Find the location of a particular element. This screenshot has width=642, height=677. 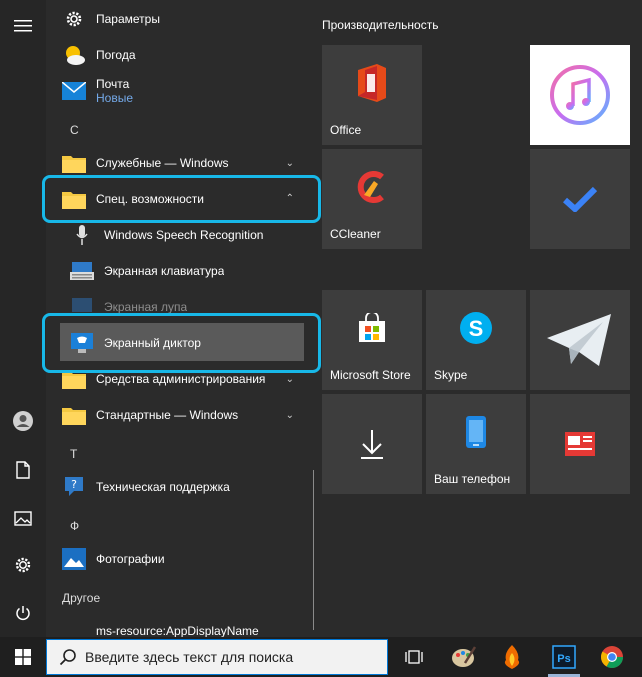

tile-todo is located at coordinates (580, 199).